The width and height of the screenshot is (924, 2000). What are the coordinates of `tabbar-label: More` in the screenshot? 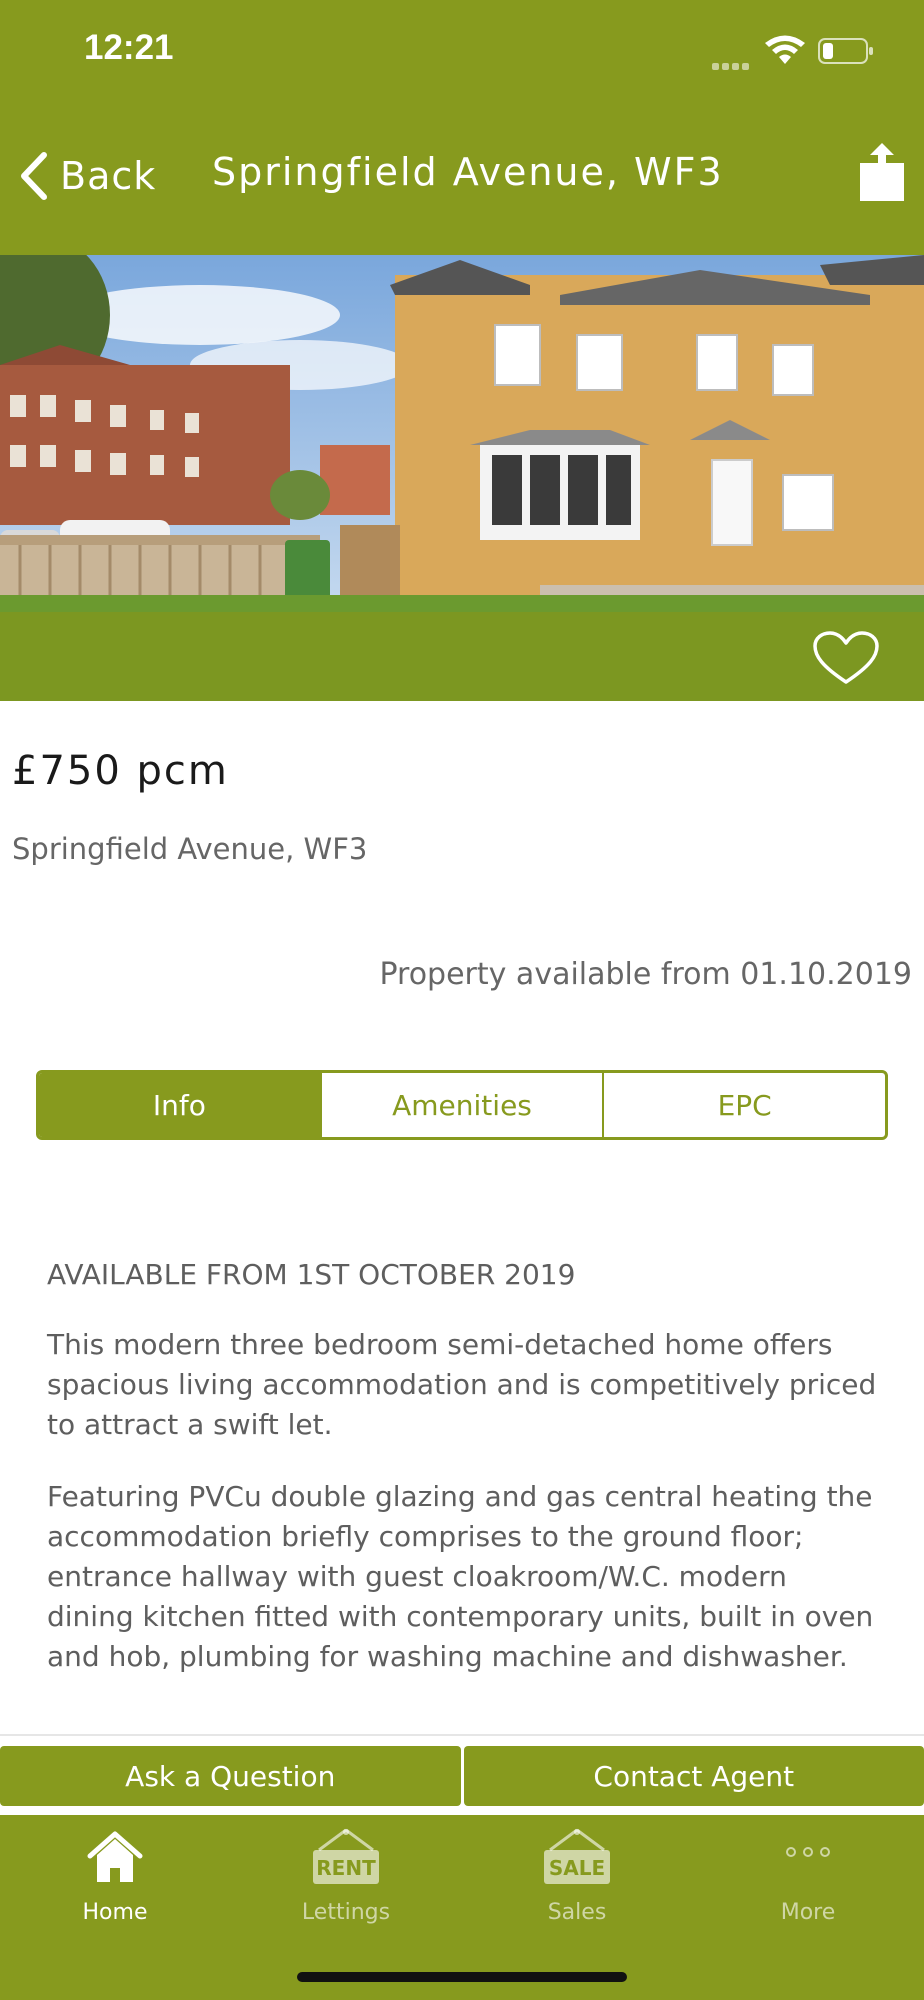 It's located at (808, 1912).